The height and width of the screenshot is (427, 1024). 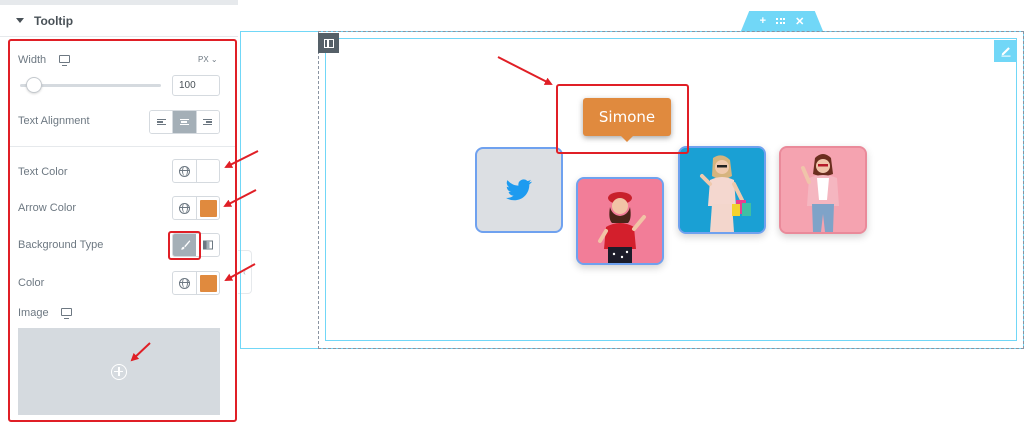 I want to click on annotation-tooltip-box, so click(x=622, y=119).